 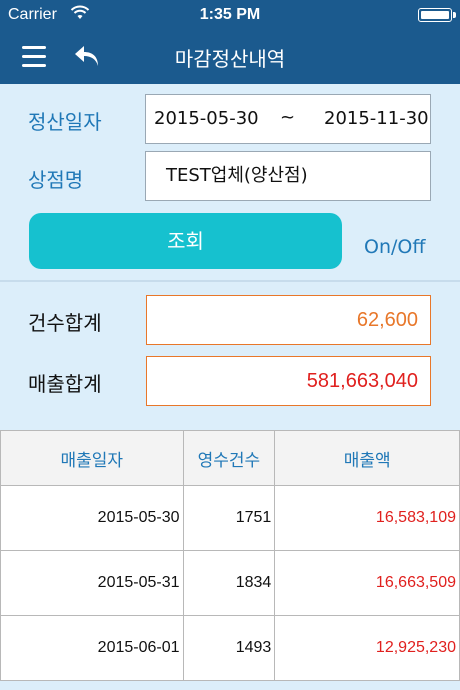 What do you see at coordinates (92, 518) in the screenshot?
I see `cell-date: 2015-05-30` at bounding box center [92, 518].